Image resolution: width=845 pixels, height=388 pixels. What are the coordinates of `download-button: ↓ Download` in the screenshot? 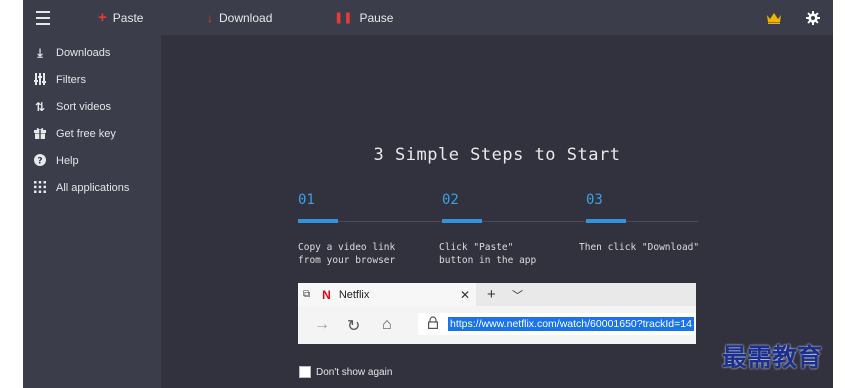 It's located at (239, 17).